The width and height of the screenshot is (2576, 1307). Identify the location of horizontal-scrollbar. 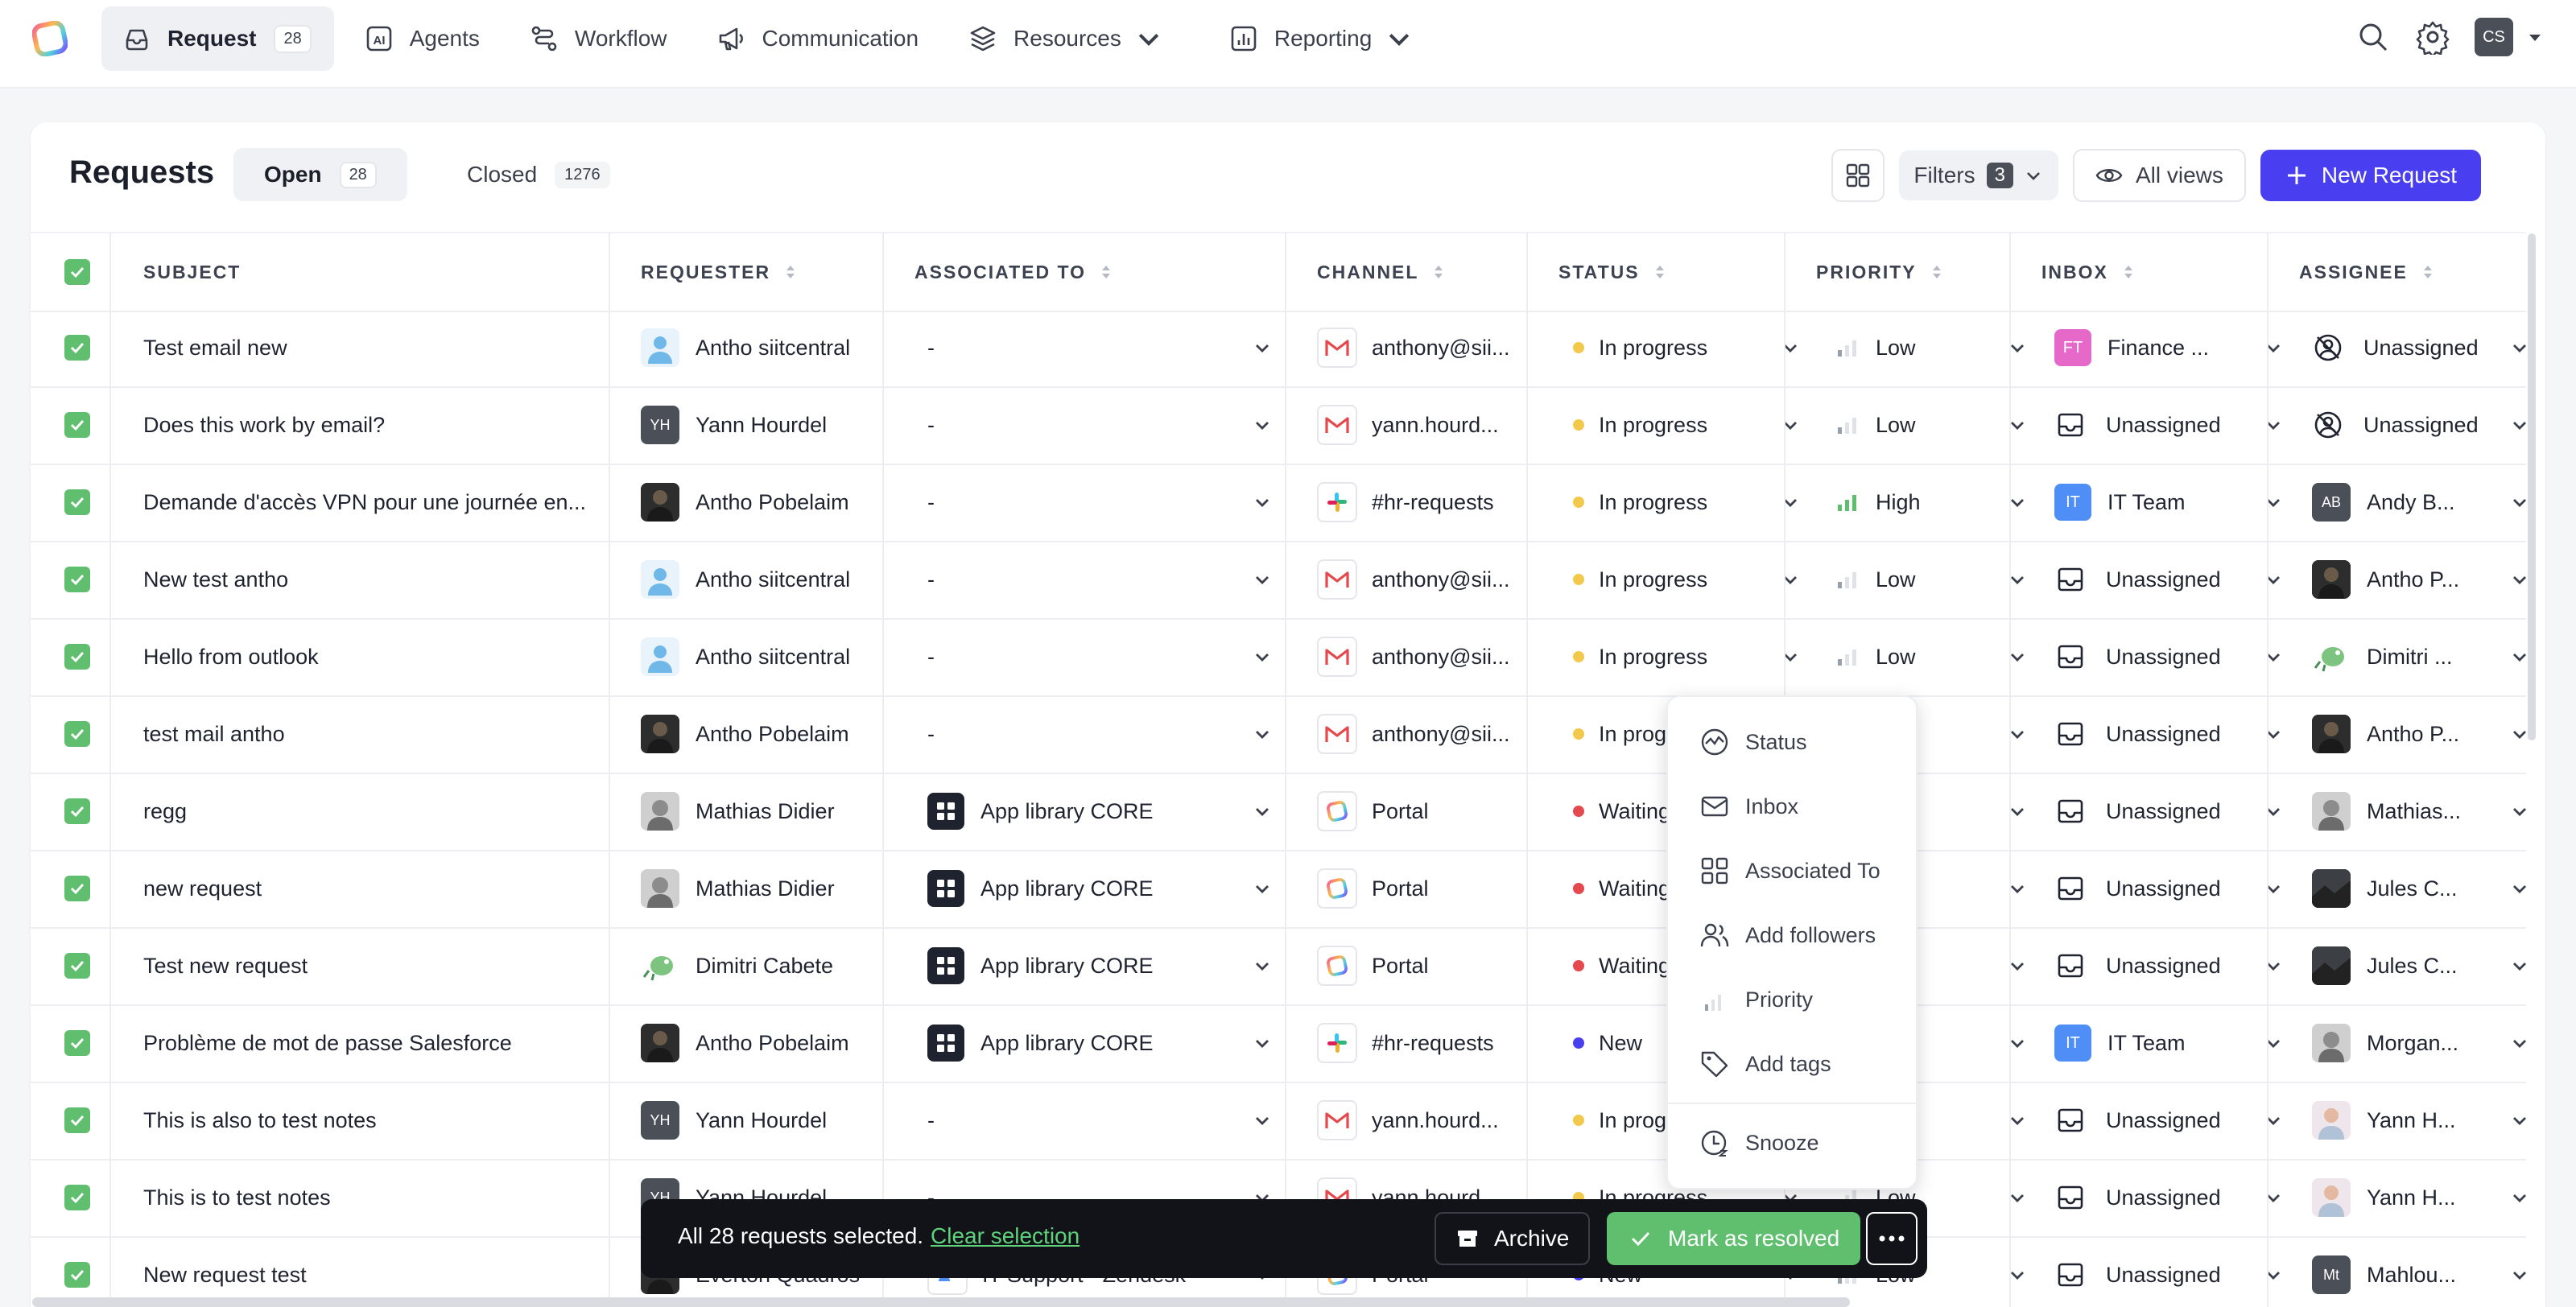
(941, 1302).